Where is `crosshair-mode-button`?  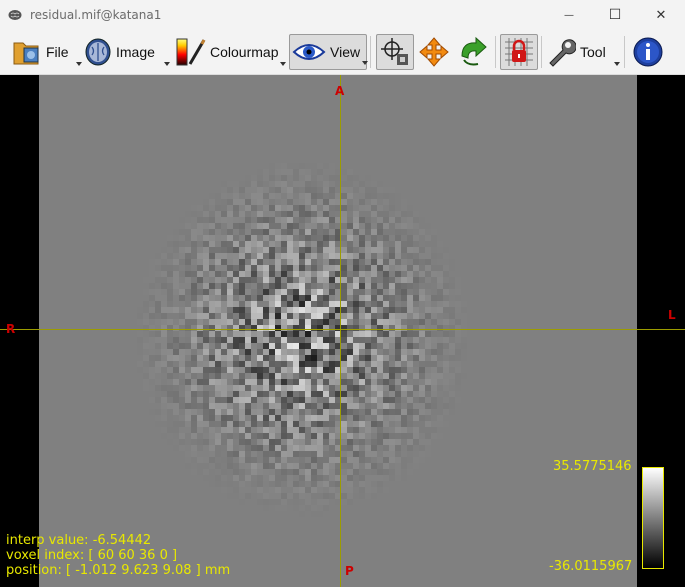
crosshair-mode-button is located at coordinates (395, 52).